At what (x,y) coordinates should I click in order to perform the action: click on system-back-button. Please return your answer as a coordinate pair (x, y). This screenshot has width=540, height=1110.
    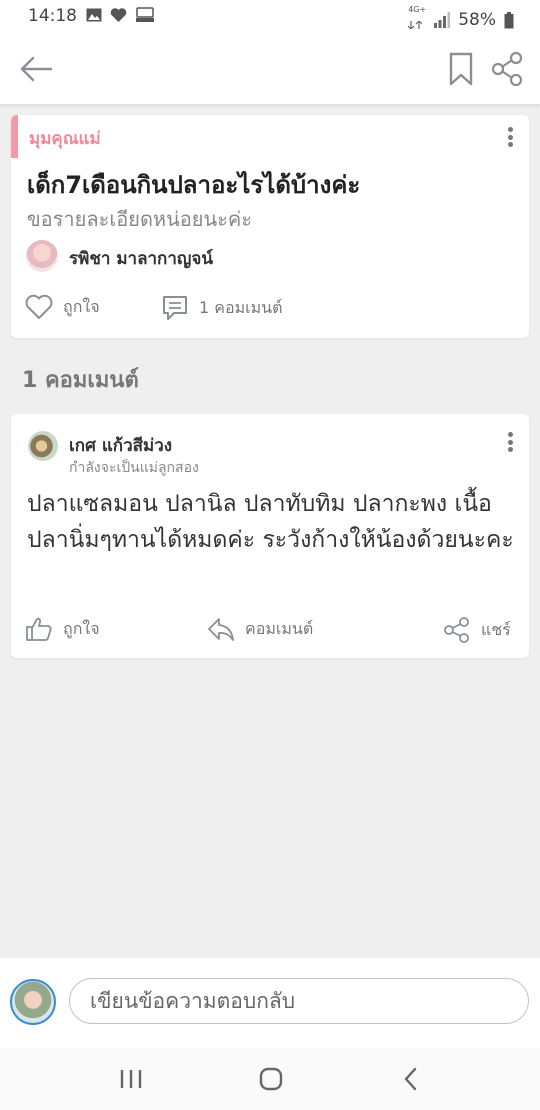
    Looking at the image, I should click on (411, 1079).